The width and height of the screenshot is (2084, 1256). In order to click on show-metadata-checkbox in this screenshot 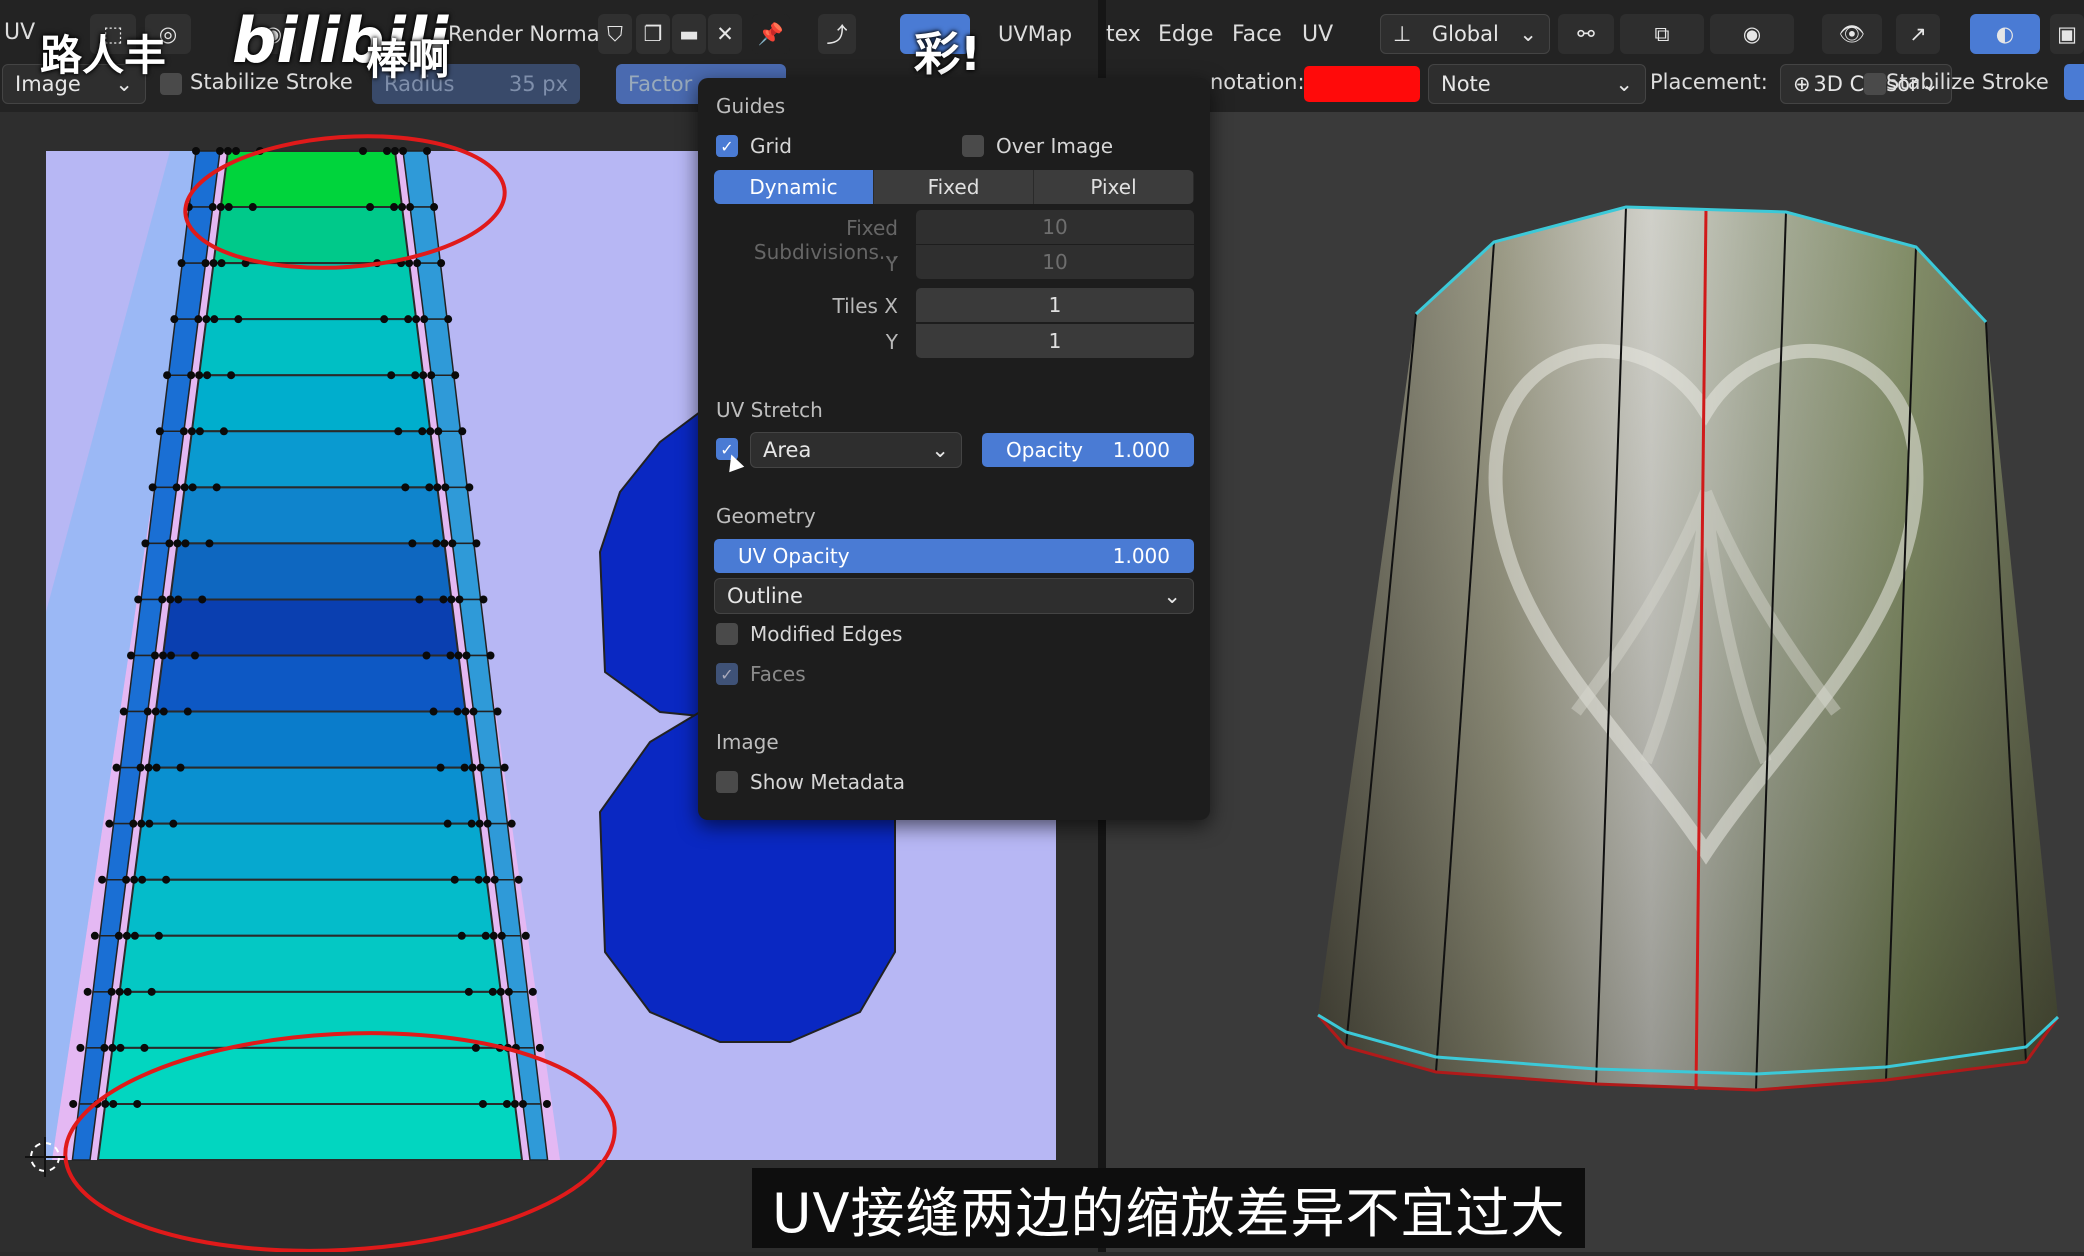, I will do `click(727, 782)`.